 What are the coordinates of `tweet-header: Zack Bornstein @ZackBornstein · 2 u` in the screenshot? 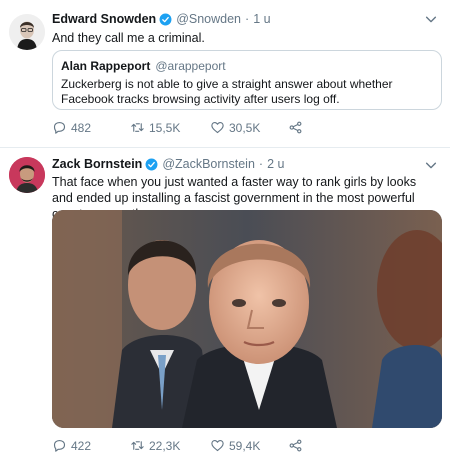 It's located at (168, 164).